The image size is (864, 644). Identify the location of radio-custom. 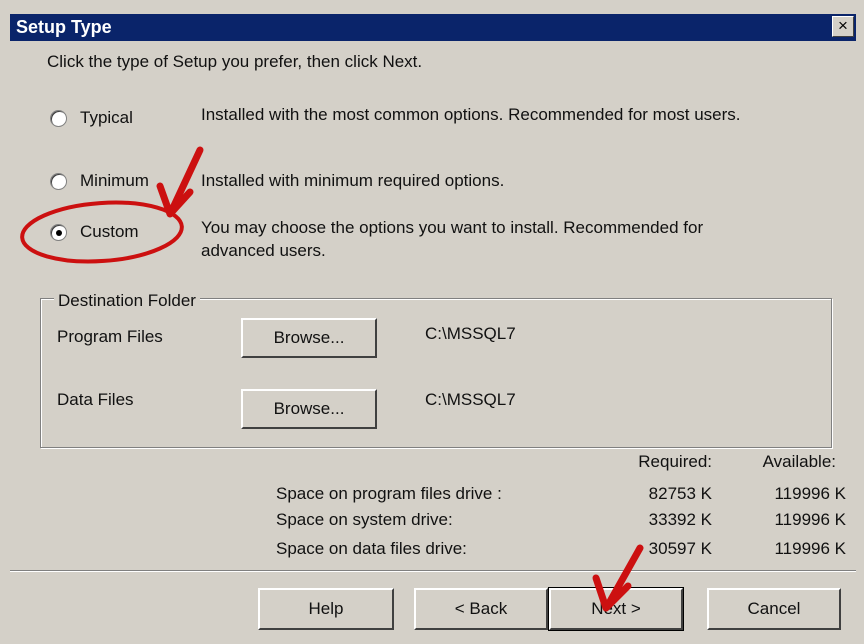
(58, 232).